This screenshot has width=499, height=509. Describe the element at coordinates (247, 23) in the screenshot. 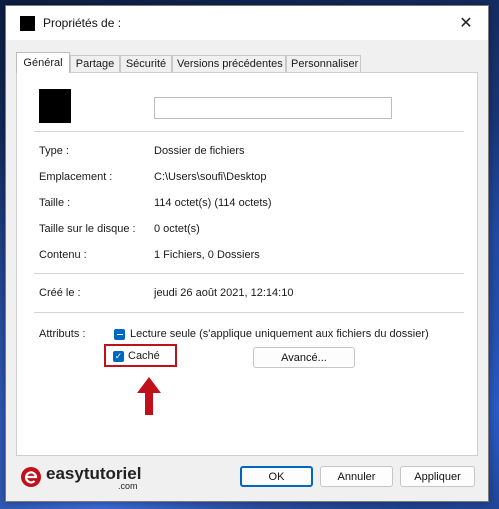

I see `title-bar: Propriétés de : ✕` at that location.